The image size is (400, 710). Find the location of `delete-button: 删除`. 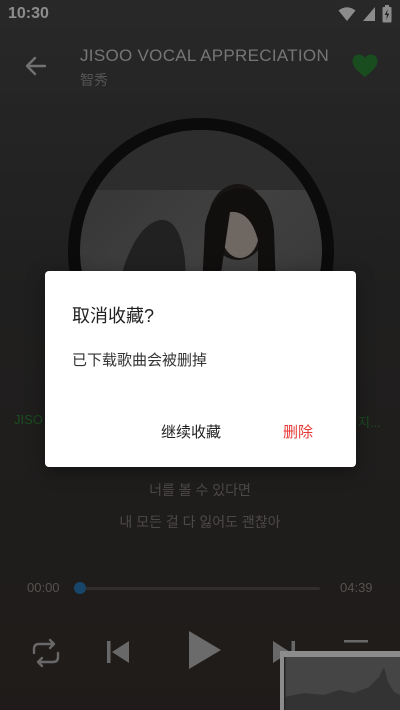

delete-button: 删除 is located at coordinates (298, 431).